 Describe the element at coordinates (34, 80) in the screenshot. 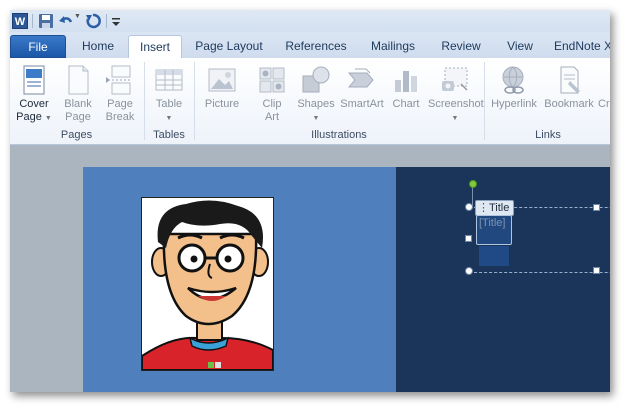

I see `cover-page-icon` at that location.